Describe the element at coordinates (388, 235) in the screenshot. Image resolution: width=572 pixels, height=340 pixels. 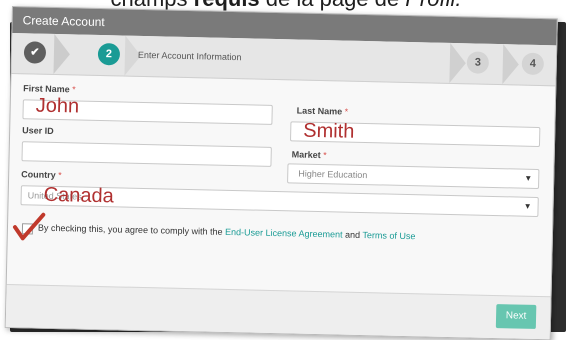
I see `terms-of-use-link: Terms of Use` at that location.